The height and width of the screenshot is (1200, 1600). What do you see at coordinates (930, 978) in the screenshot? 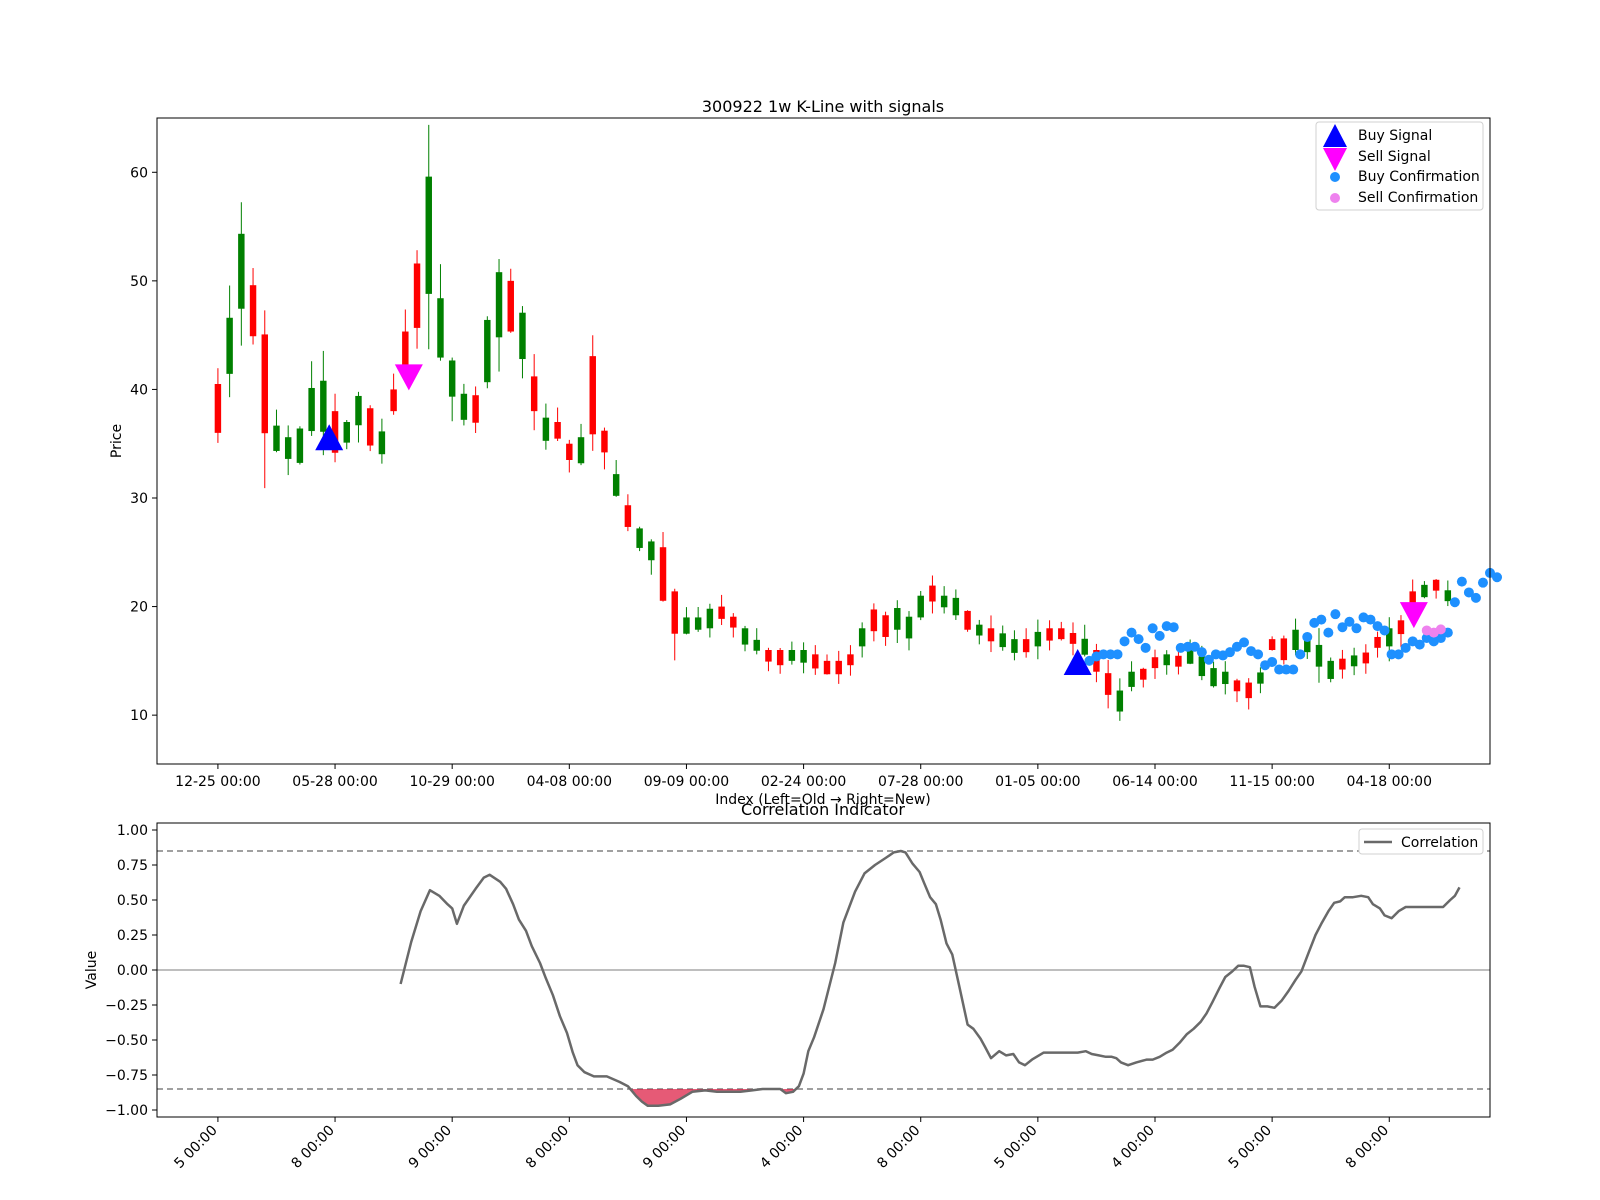
I see `correlation-line` at bounding box center [930, 978].